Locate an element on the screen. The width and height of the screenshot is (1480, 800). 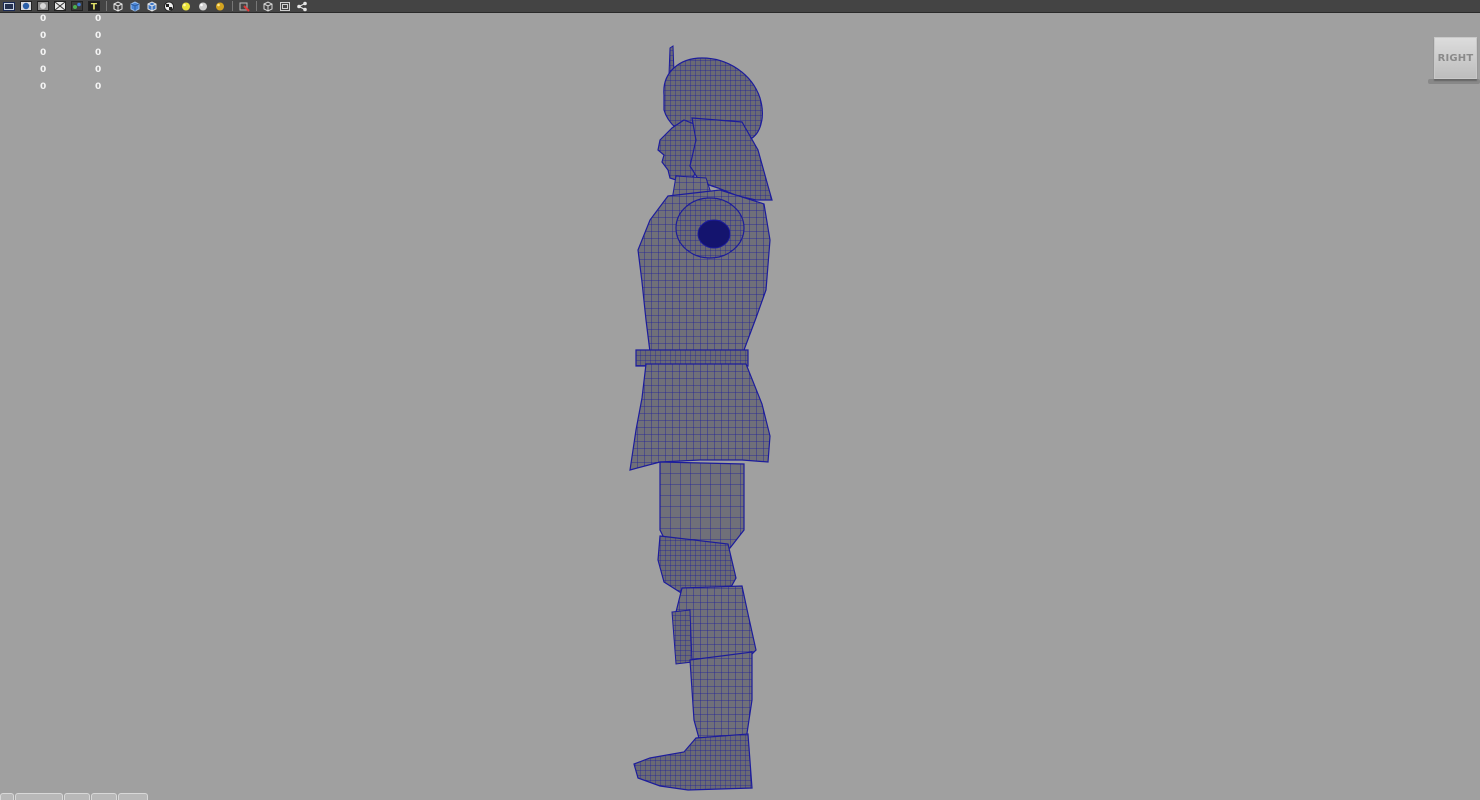
resolution-gate-icon is located at coordinates (42, 6).